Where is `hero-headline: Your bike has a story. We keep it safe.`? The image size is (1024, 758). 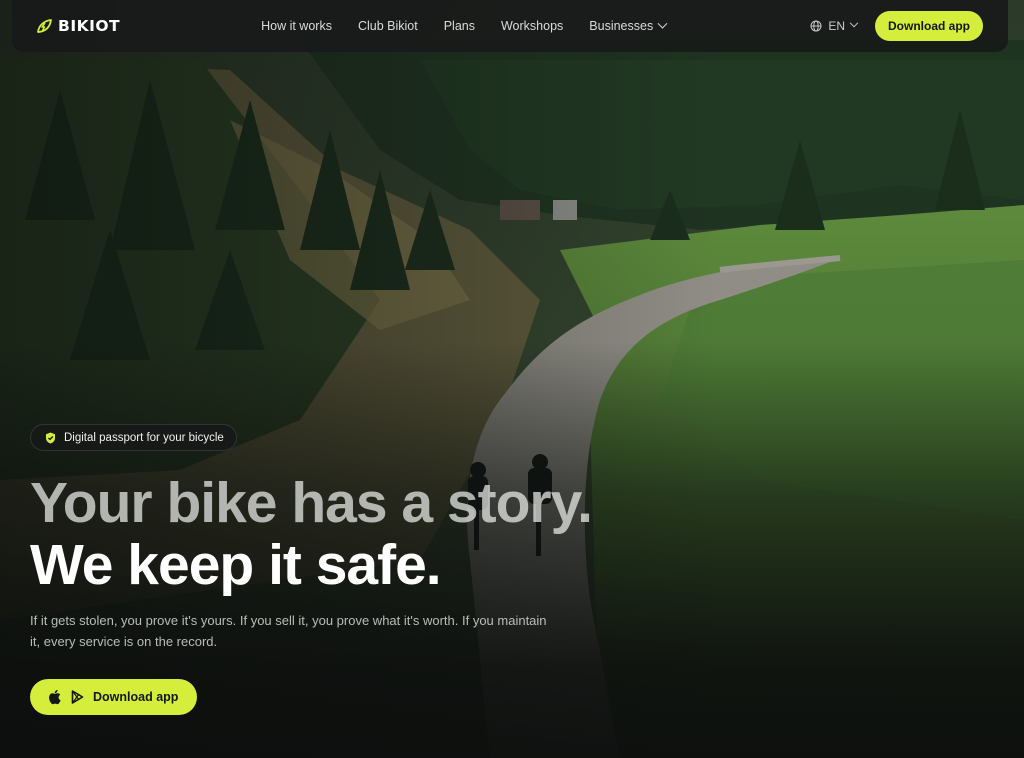
hero-headline: Your bike has a story. We keep it safe. is located at coordinates (311, 534).